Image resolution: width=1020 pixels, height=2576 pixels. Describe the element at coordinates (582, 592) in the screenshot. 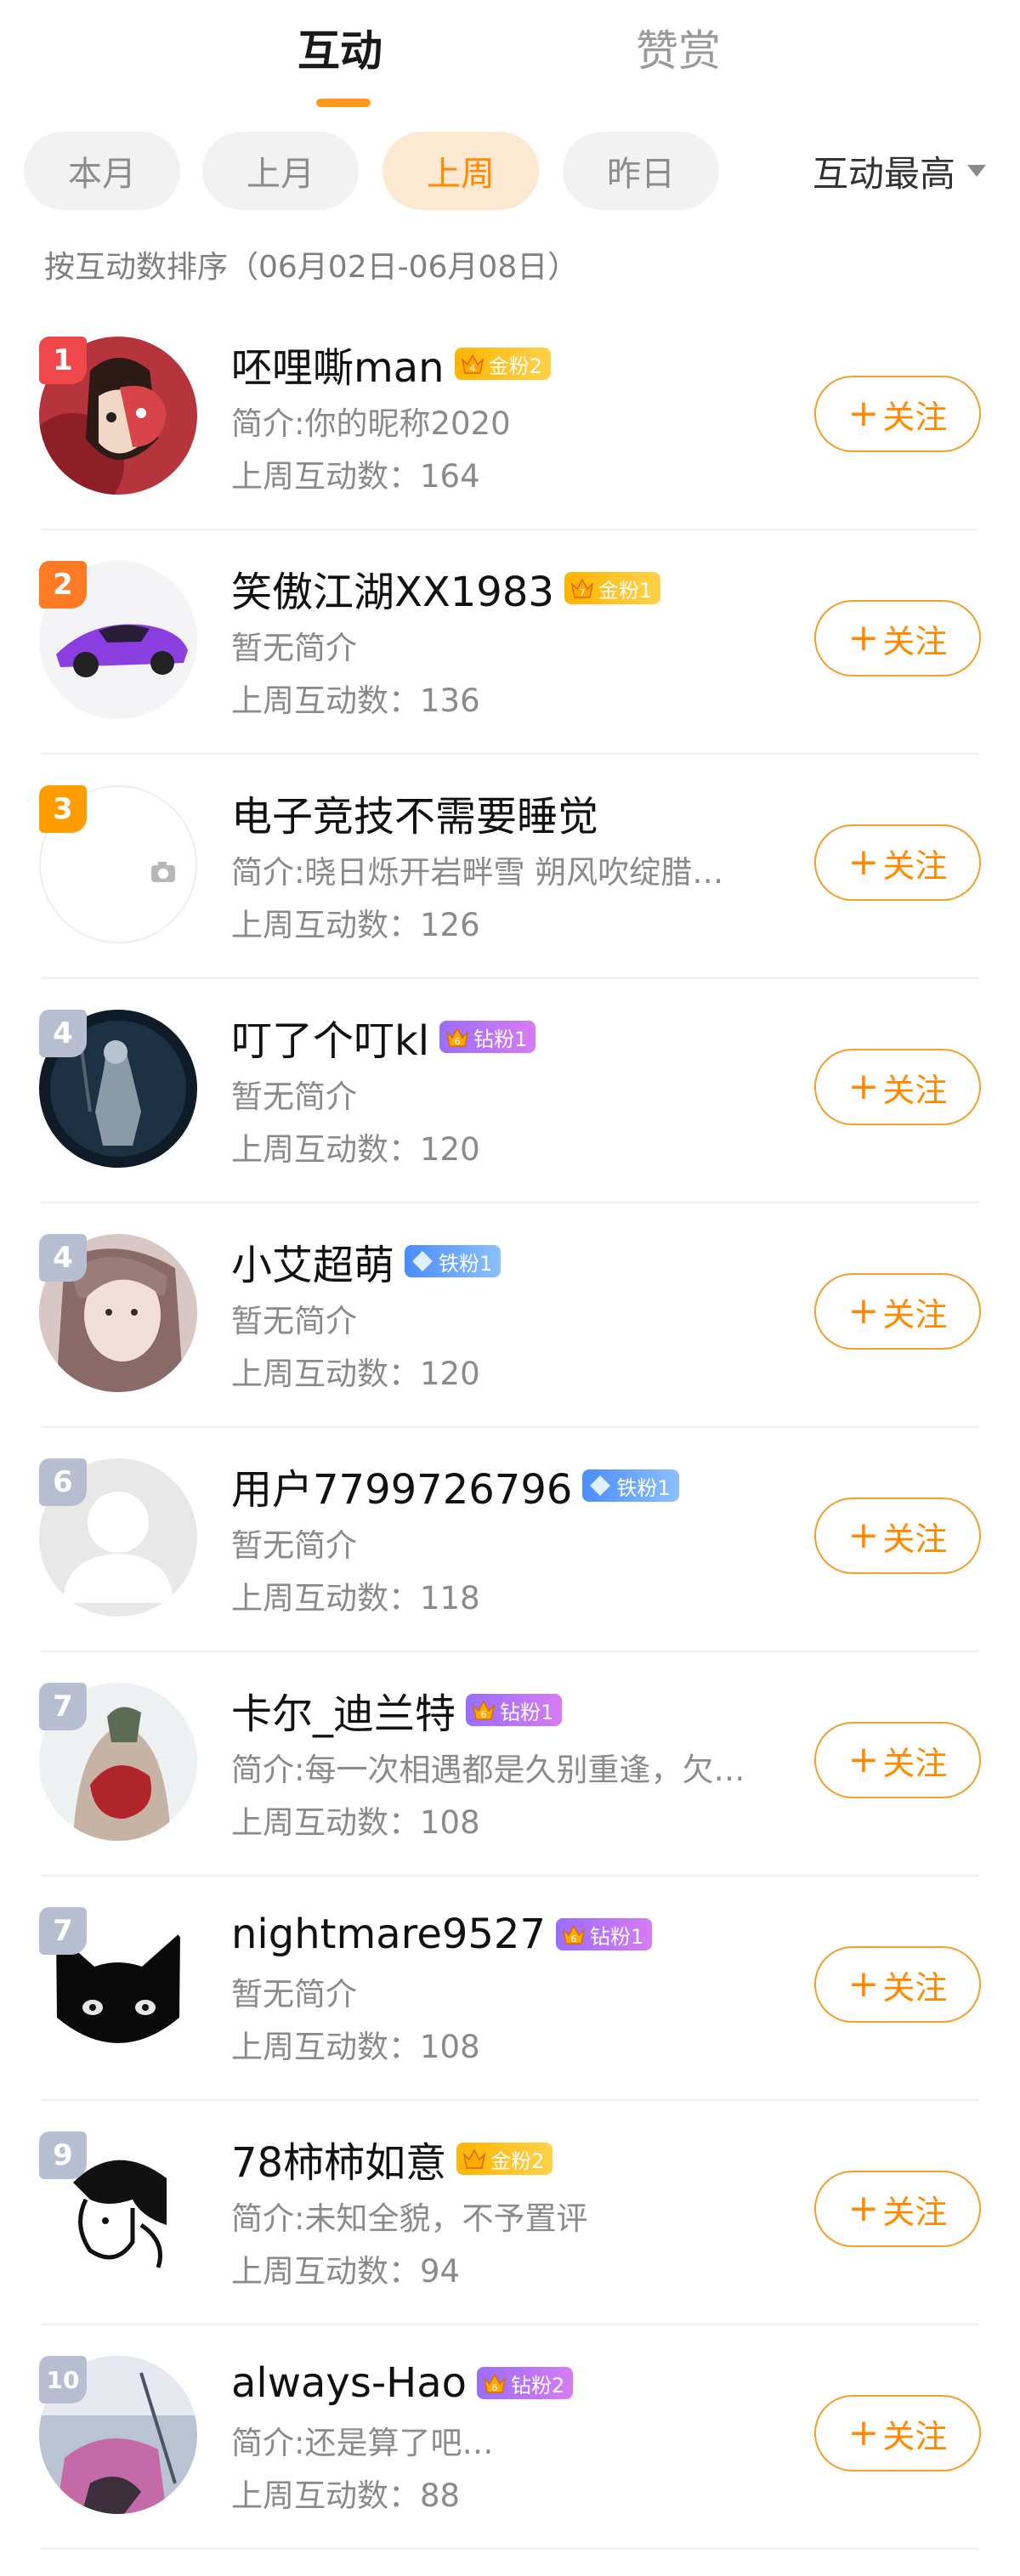

I see `fan-level-number: 7` at that location.